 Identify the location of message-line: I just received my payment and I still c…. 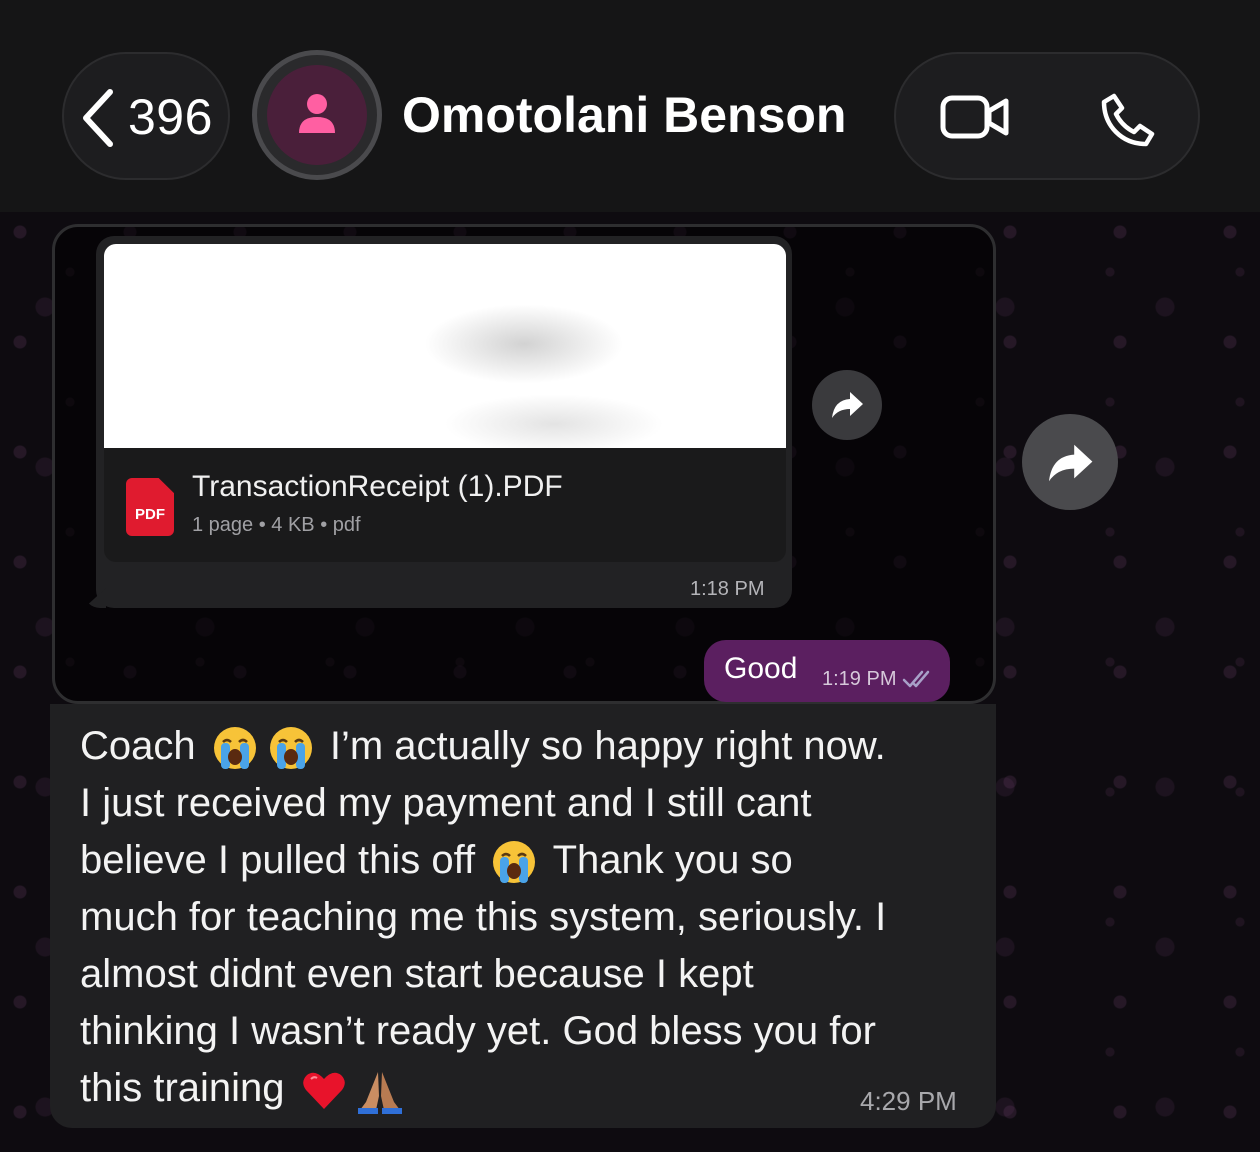
(445, 803).